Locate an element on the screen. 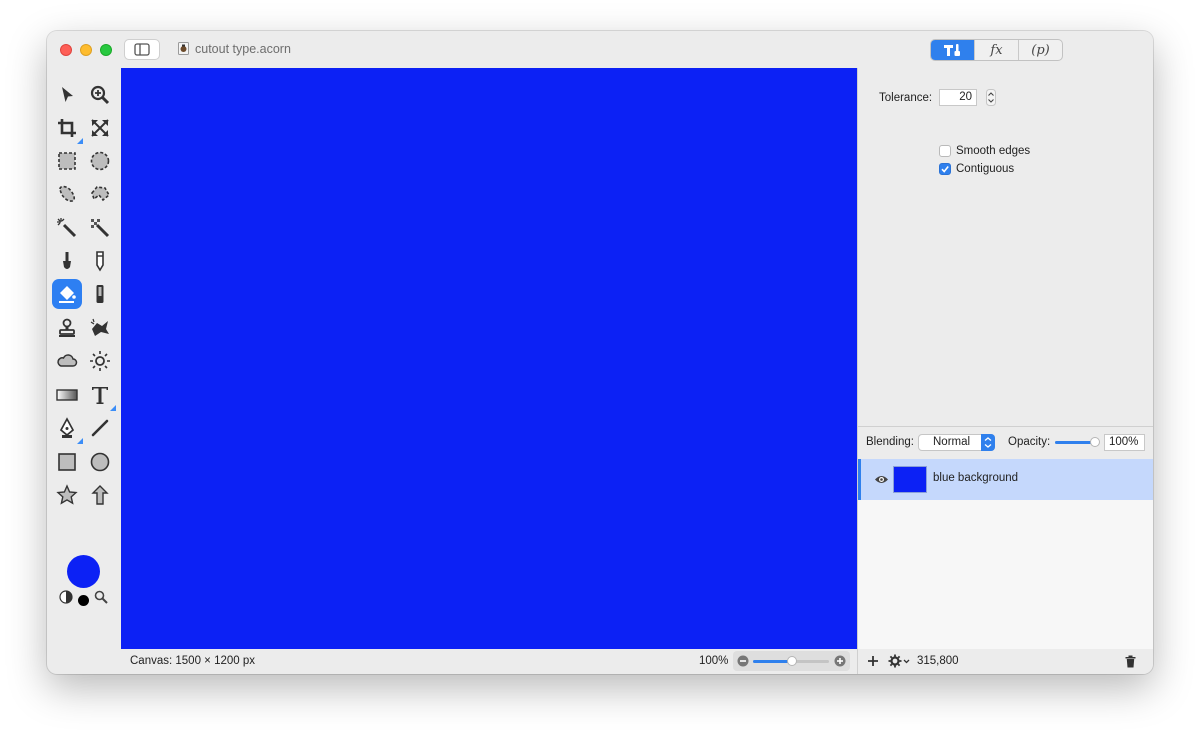  paint-bucket-icon is located at coordinates (67, 294).